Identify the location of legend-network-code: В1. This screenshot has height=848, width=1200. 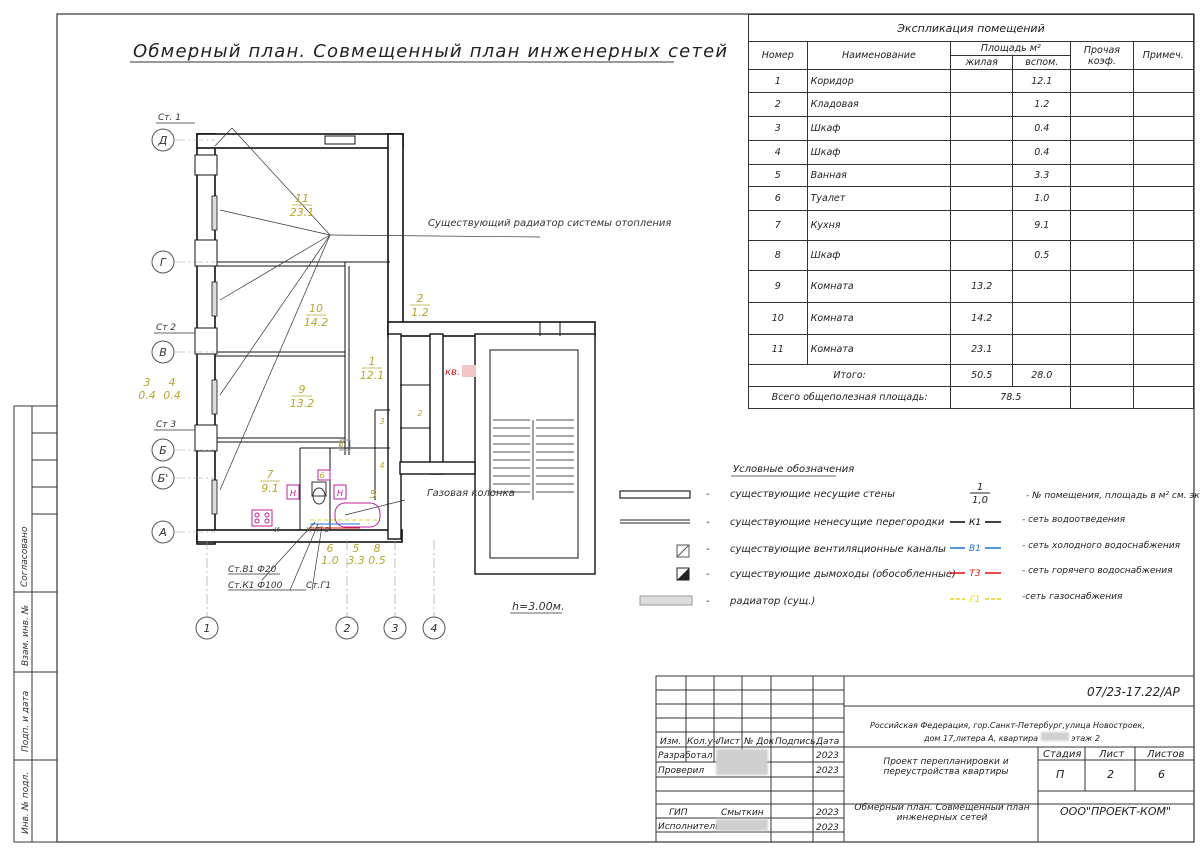
(975, 549).